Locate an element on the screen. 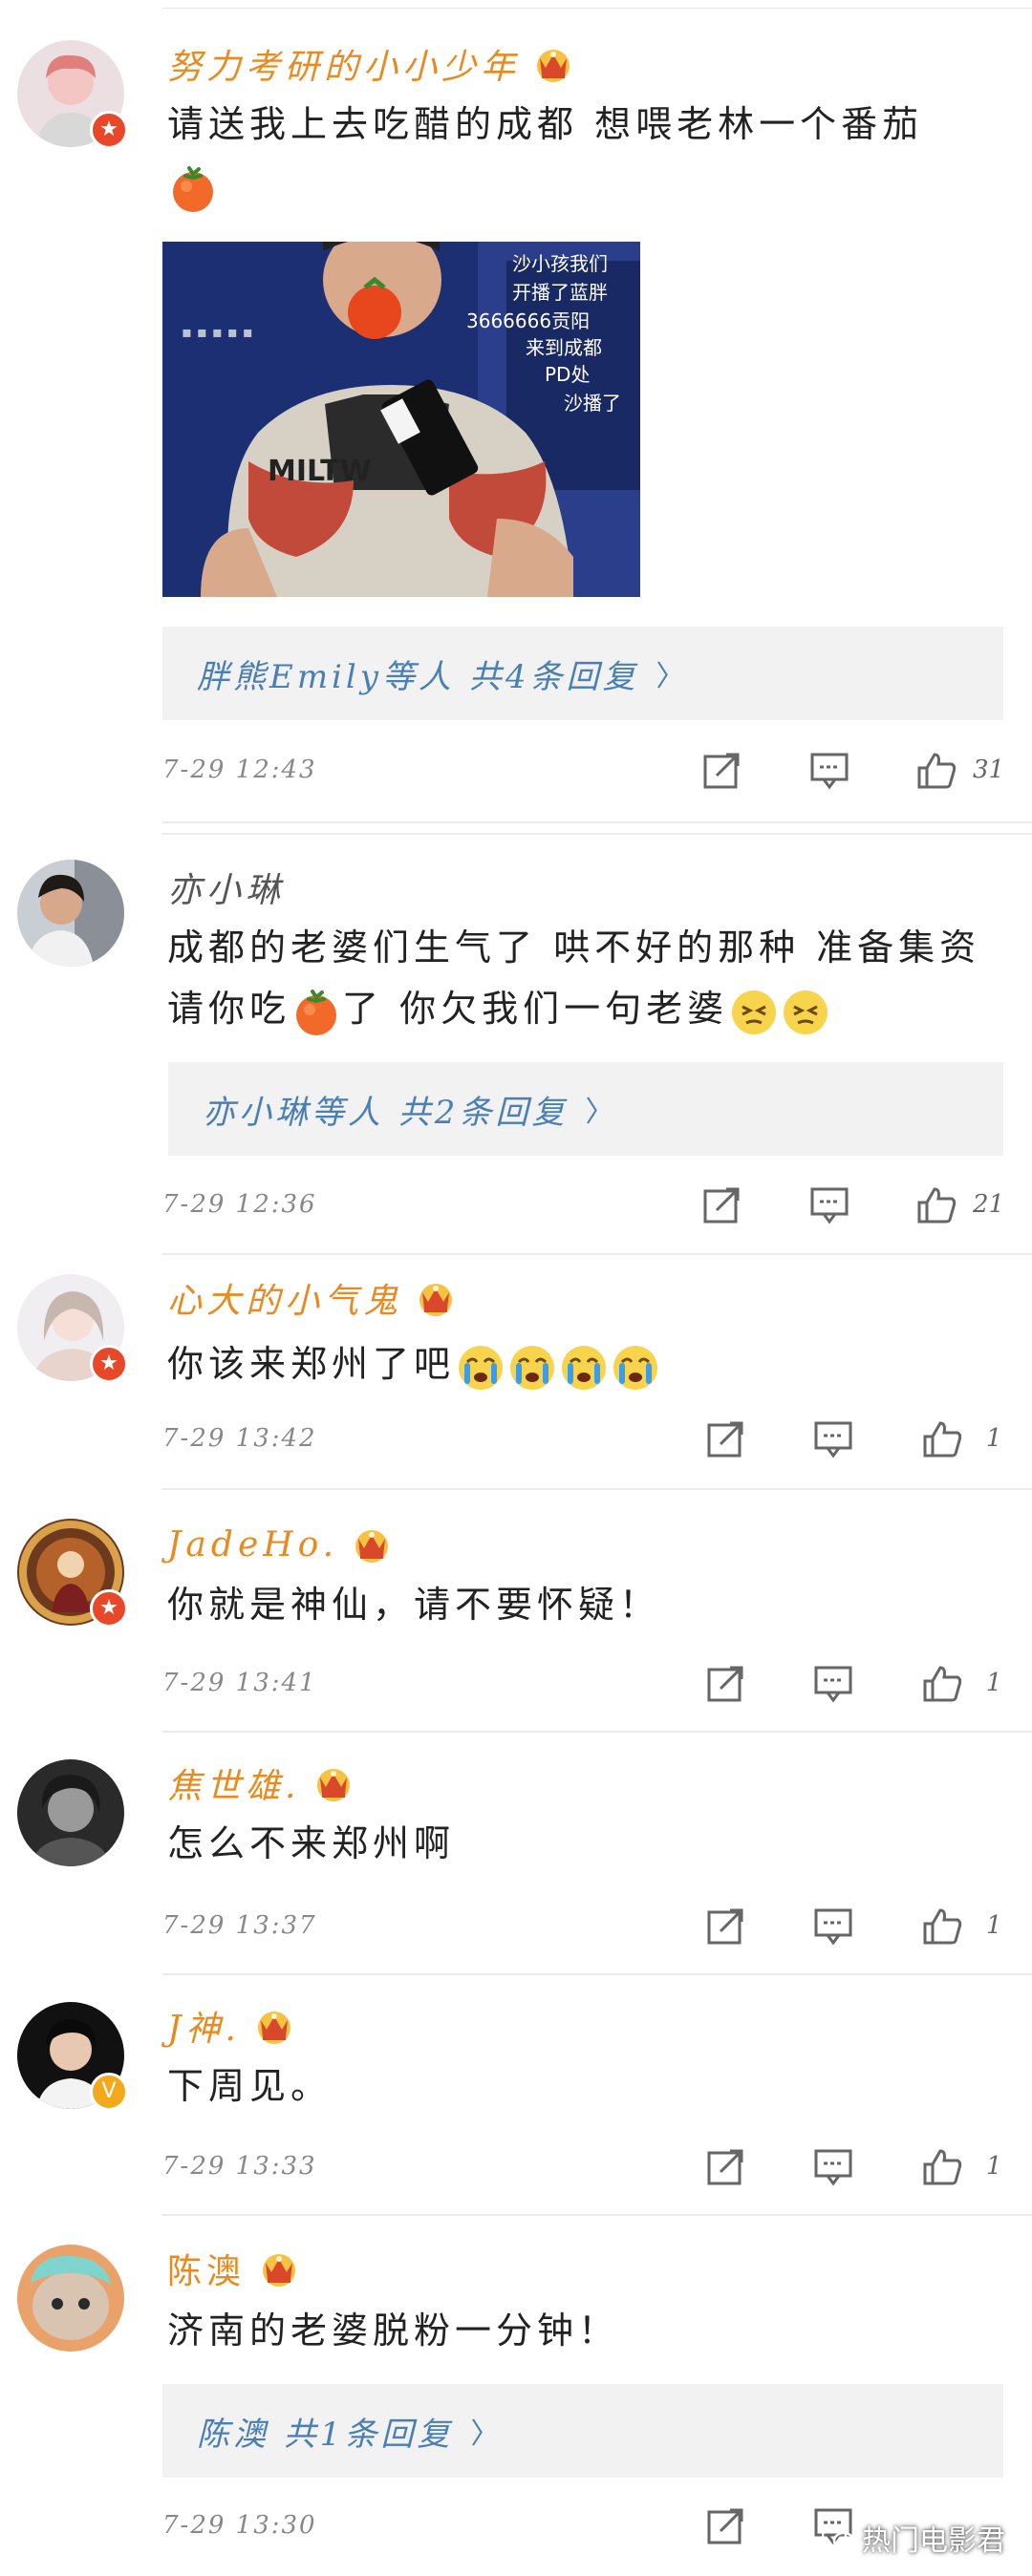 This screenshot has width=1032, height=2576. username: 陈澳 is located at coordinates (207, 2268).